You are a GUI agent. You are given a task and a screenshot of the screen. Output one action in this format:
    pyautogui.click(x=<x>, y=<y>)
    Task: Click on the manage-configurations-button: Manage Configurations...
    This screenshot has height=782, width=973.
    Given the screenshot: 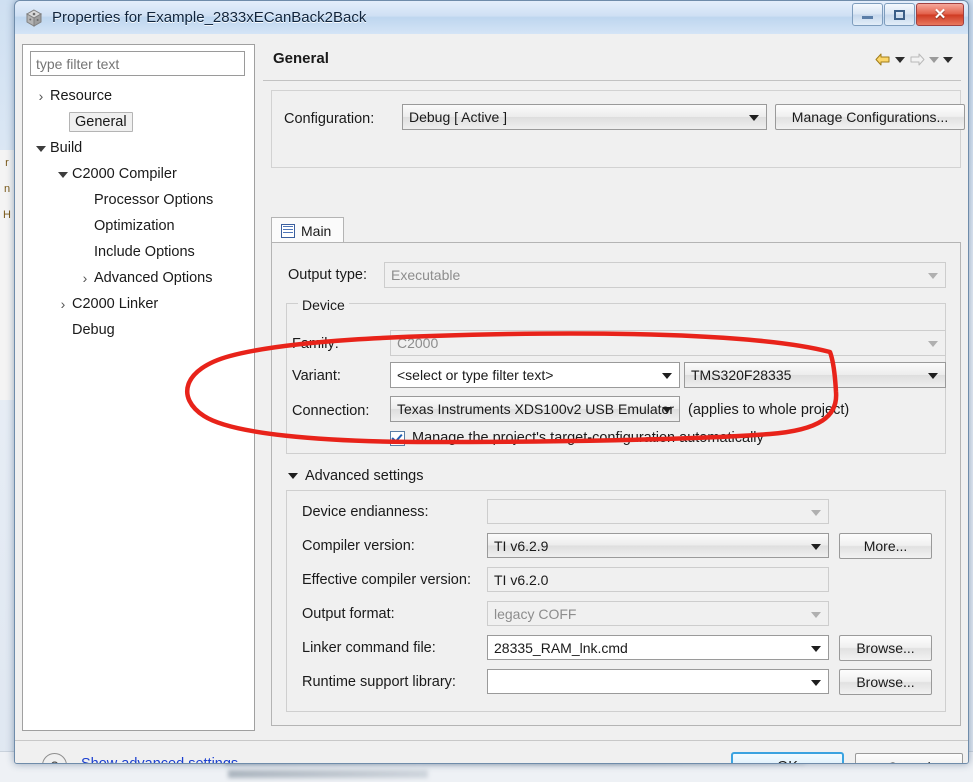 What is the action you would take?
    pyautogui.click(x=870, y=117)
    